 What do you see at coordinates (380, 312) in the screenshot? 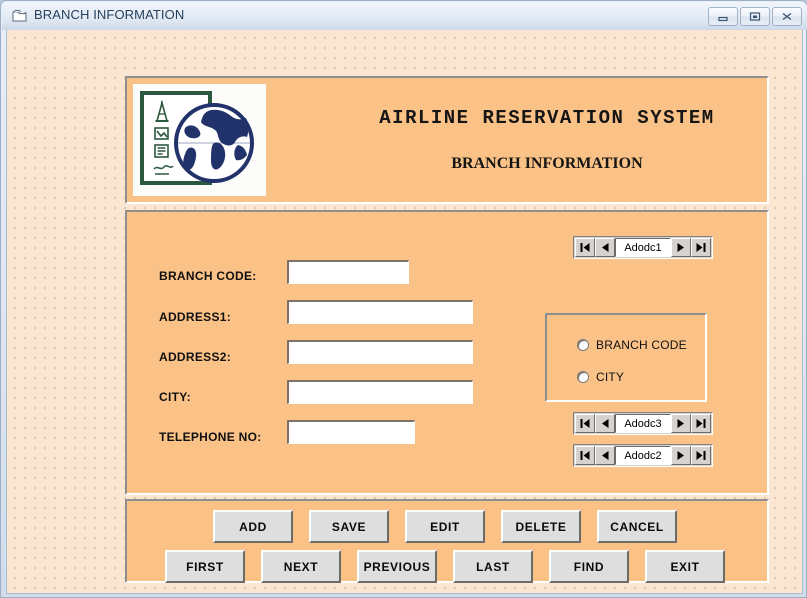
I see `address1-input` at bounding box center [380, 312].